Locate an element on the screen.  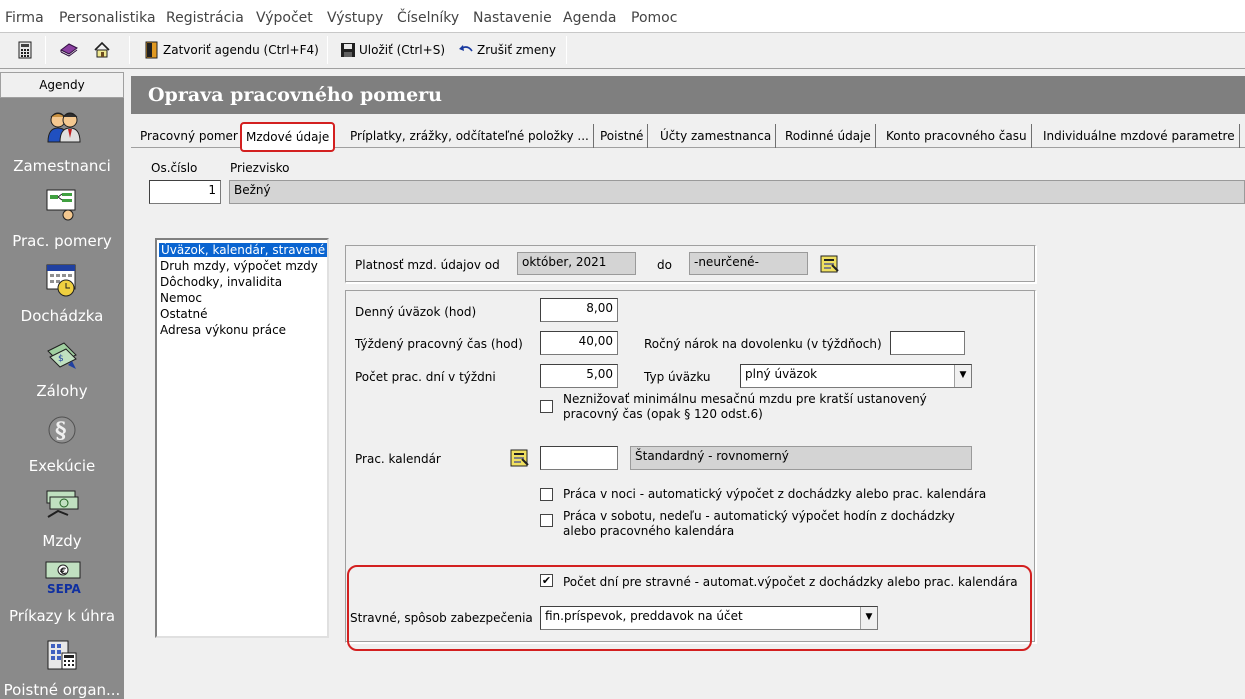
home-button is located at coordinates (102, 50).